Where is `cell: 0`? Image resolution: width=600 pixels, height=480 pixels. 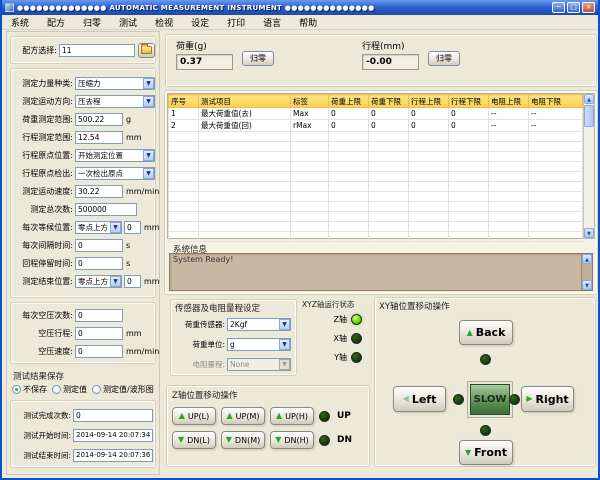
cell: 0 is located at coordinates (388, 125).